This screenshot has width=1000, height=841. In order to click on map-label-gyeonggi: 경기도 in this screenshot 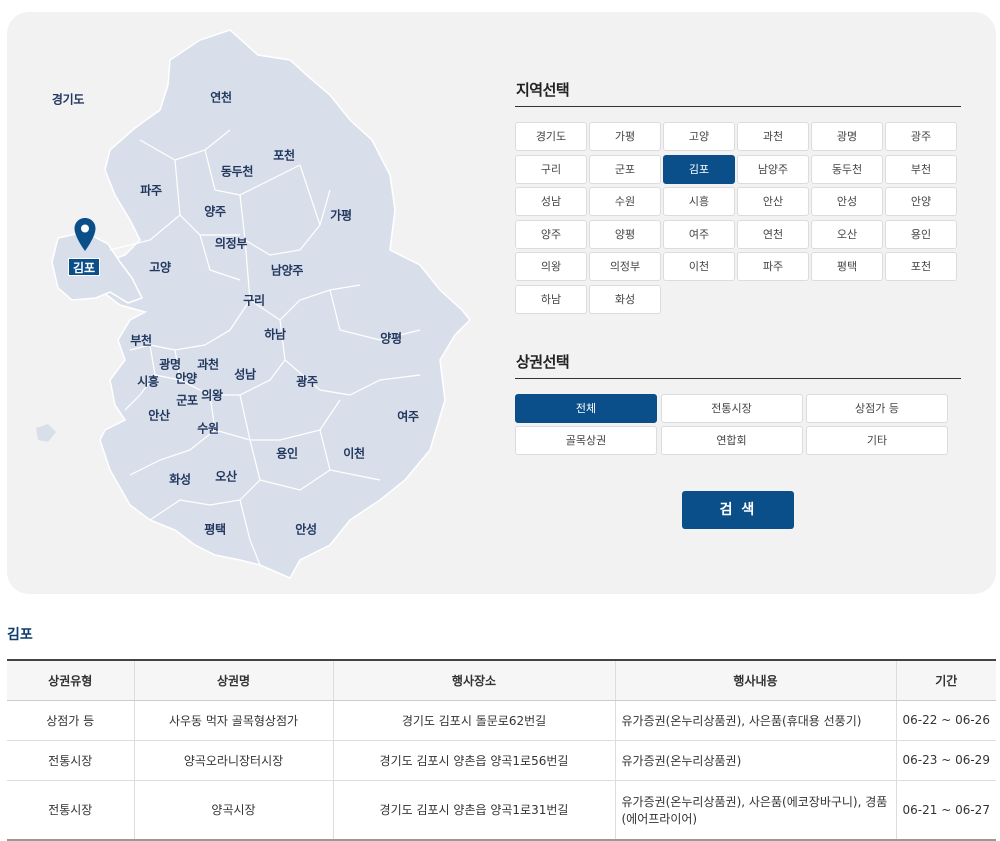, I will do `click(68, 99)`.